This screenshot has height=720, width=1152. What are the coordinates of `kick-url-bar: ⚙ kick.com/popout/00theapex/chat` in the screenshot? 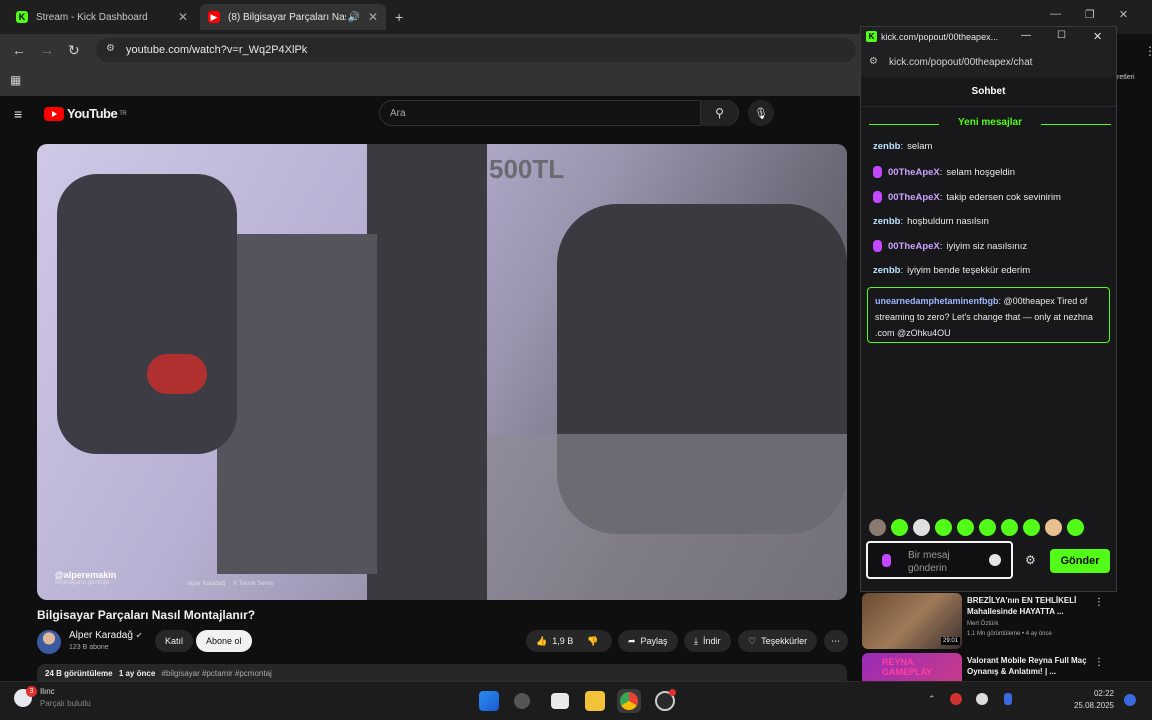 It's located at (988, 63).